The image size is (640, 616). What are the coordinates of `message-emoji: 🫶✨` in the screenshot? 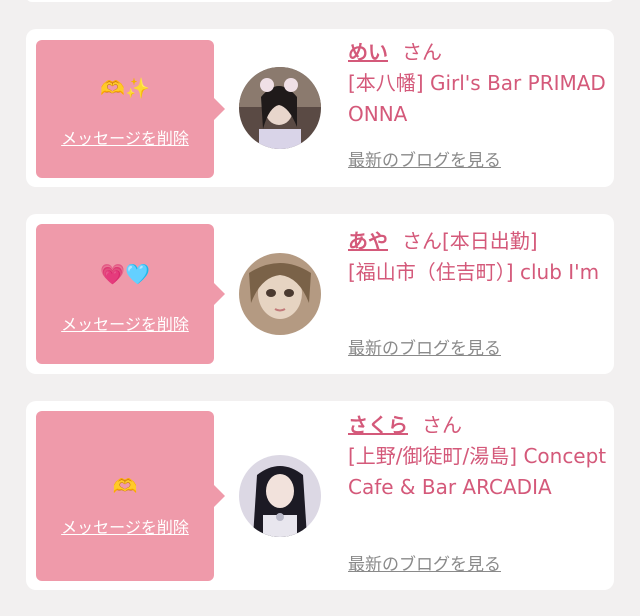 It's located at (125, 88).